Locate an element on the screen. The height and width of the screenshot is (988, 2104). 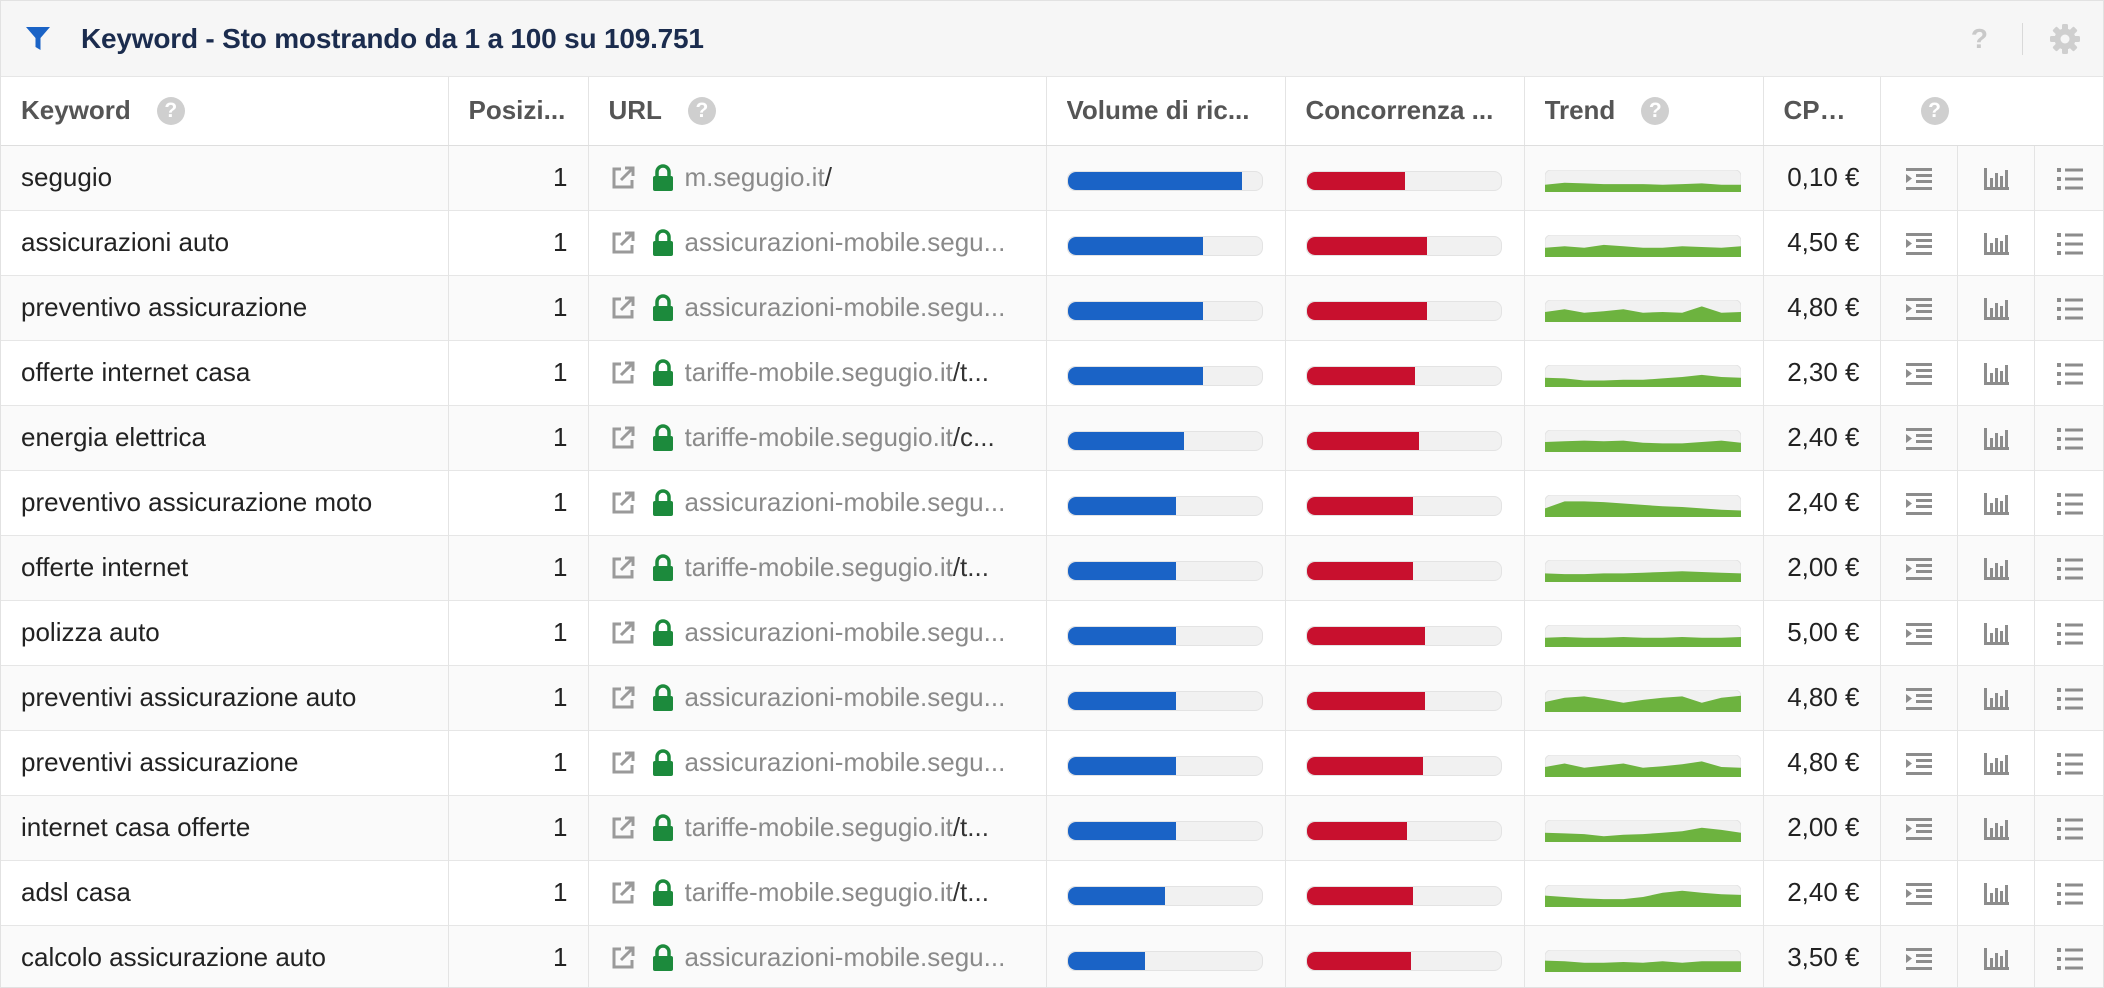
keyword-cell: offerte internet casa is located at coordinates (225, 372).